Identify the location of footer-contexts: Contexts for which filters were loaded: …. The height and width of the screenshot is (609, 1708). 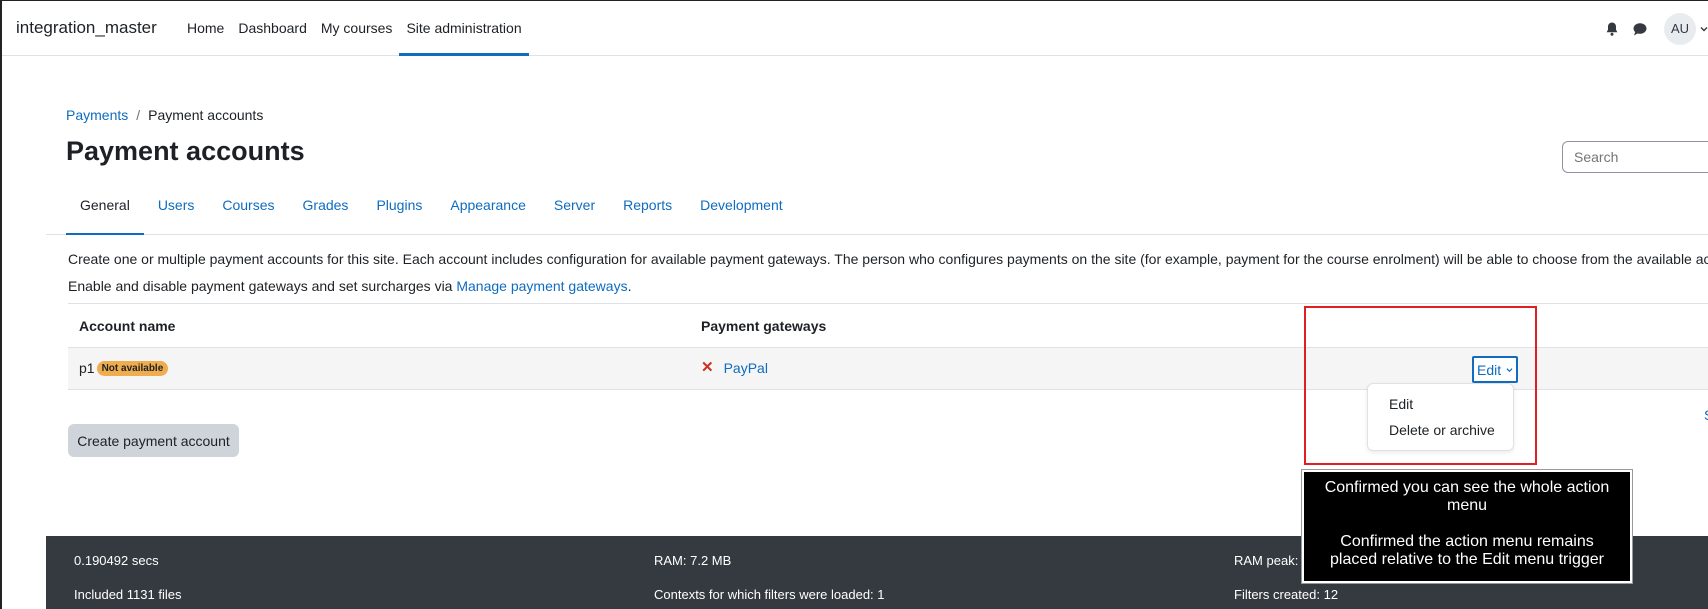
(769, 594).